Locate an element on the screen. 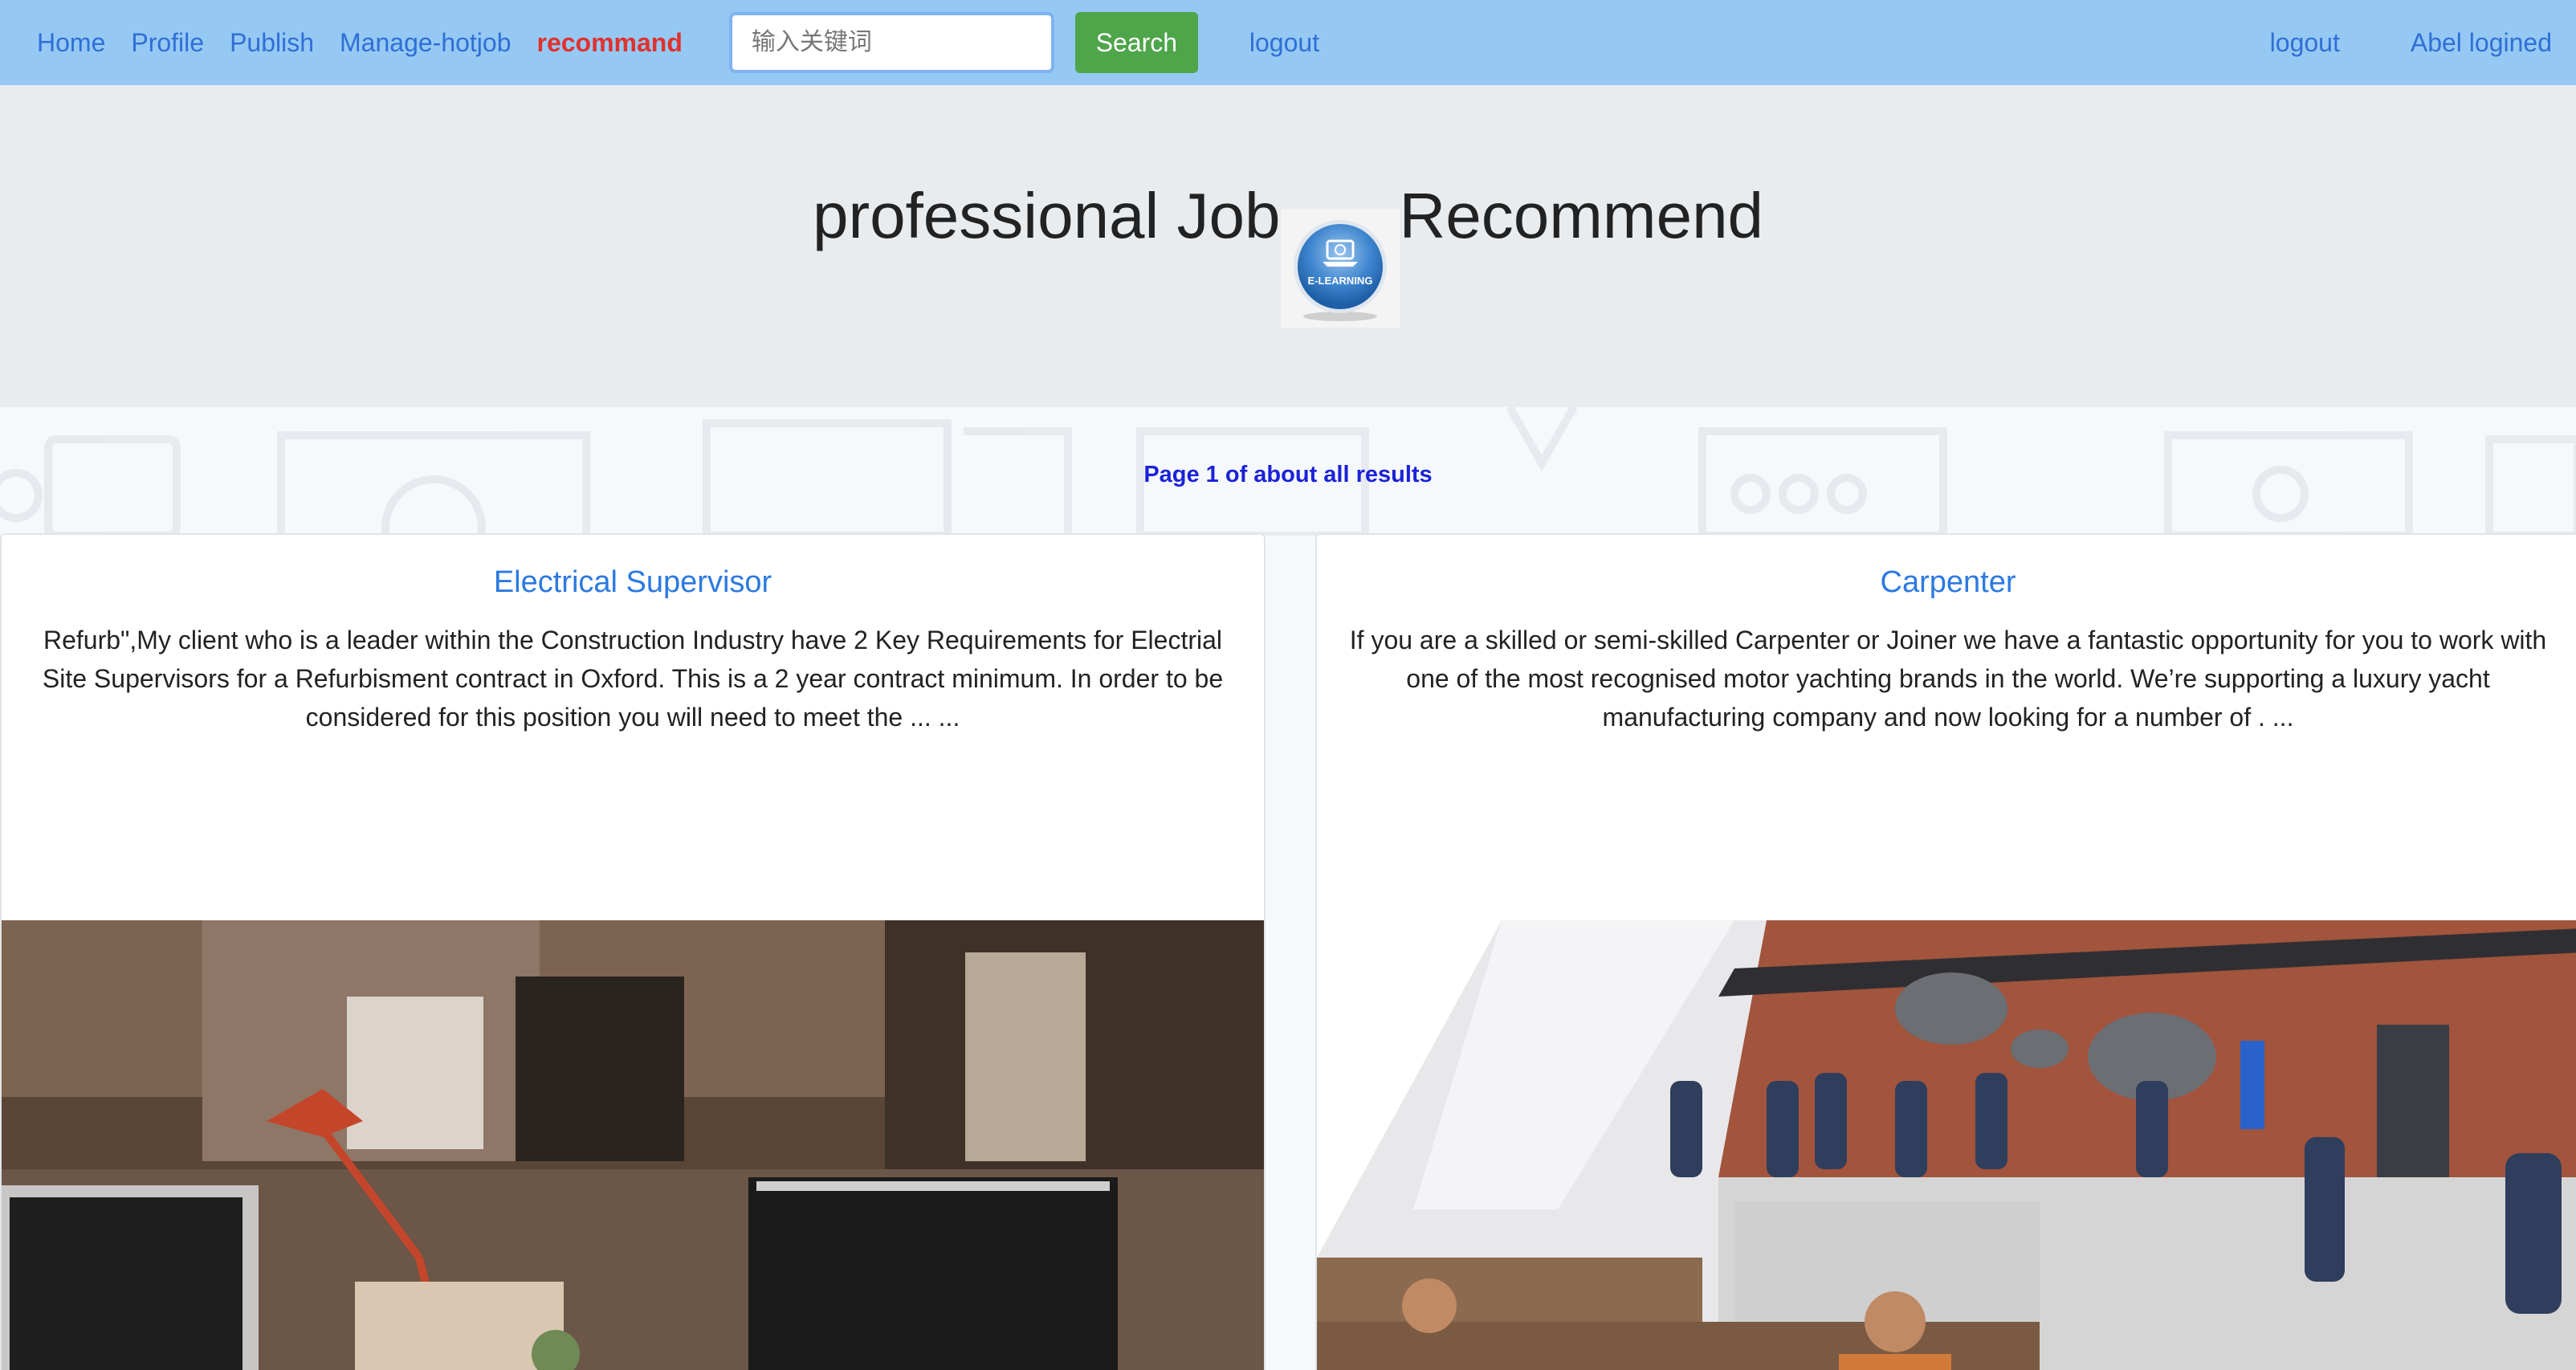 The image size is (2576, 1370). nav-user-area: logout Abel logined is located at coordinates (2375, 42).